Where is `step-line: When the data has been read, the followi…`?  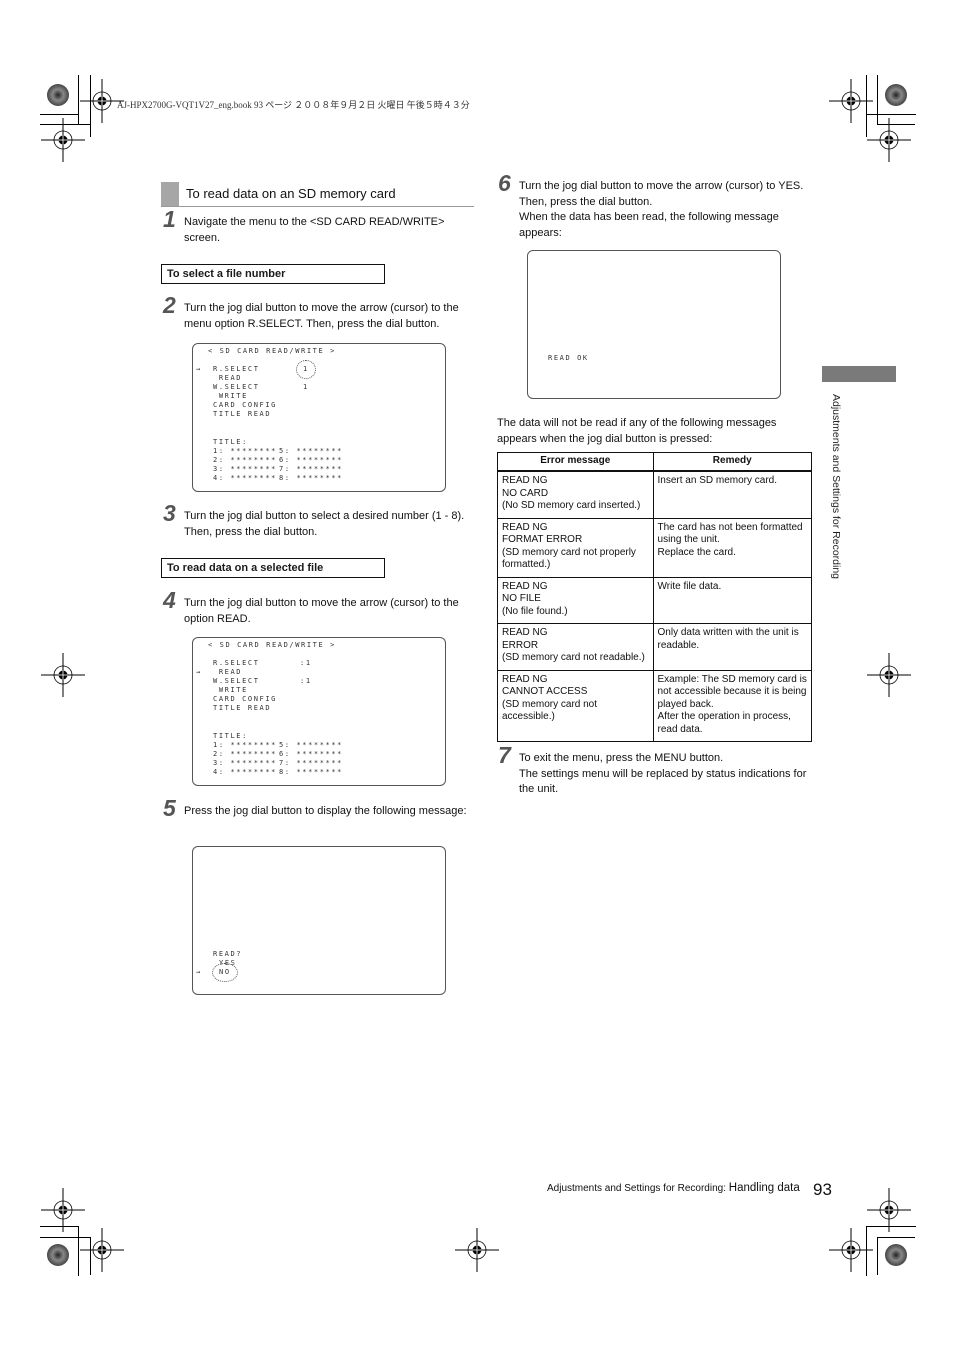 step-line: When the data has been read, the followi… is located at coordinates (649, 225).